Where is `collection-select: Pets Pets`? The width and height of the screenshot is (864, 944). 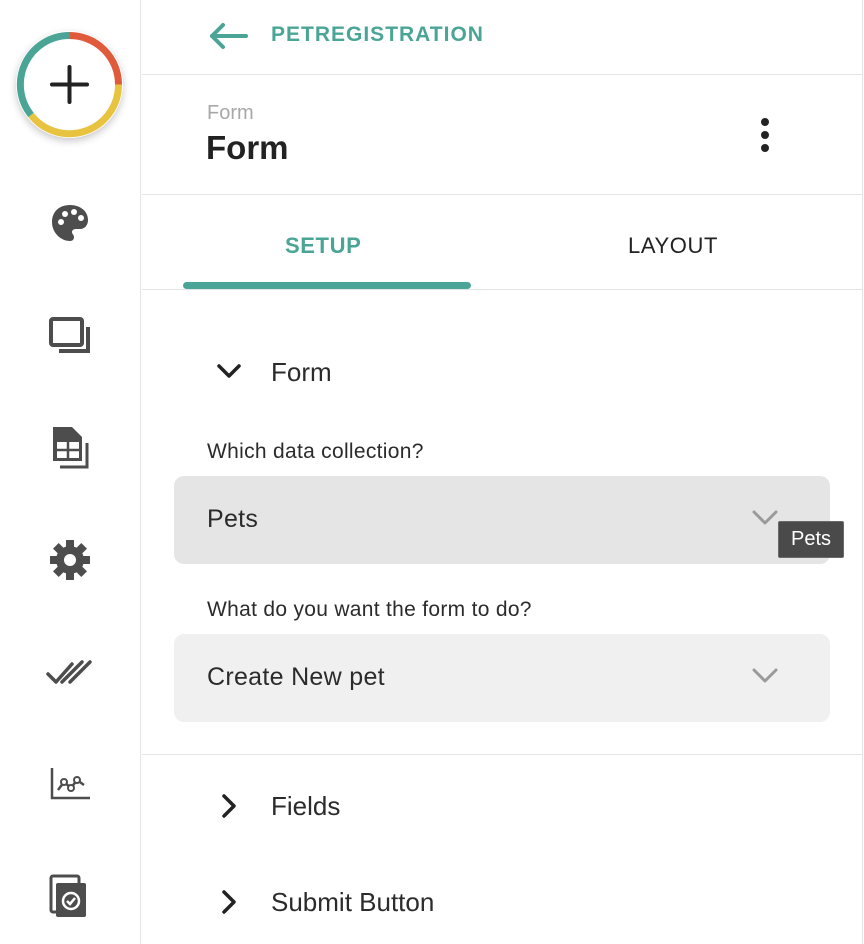 collection-select: Pets Pets is located at coordinates (509, 520).